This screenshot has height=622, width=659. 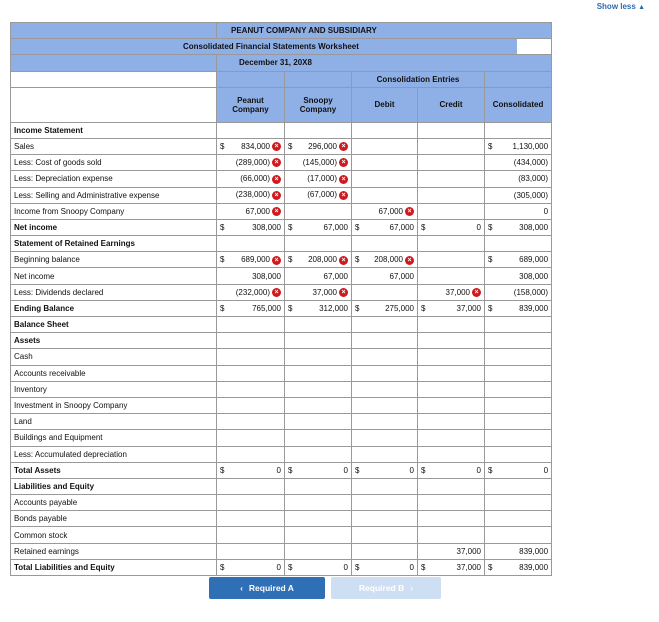 I want to click on peanut-cell: (232,000) ×, so click(x=250, y=292).